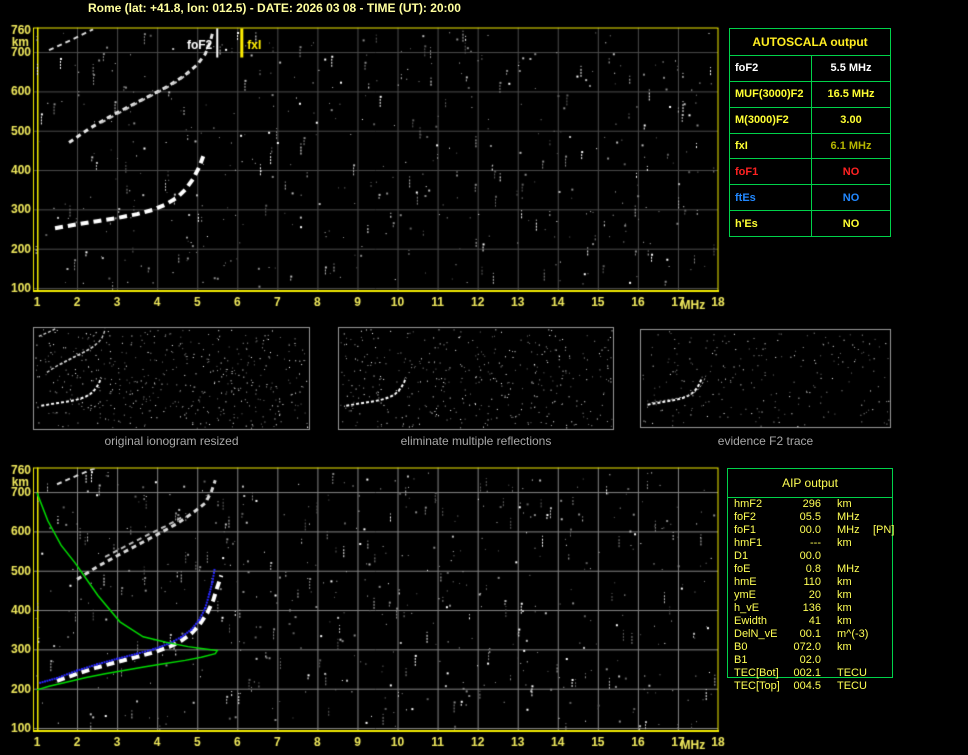 This screenshot has height=755, width=968. What do you see at coordinates (814, 621) in the screenshot?
I see `aip-row-value: 41` at bounding box center [814, 621].